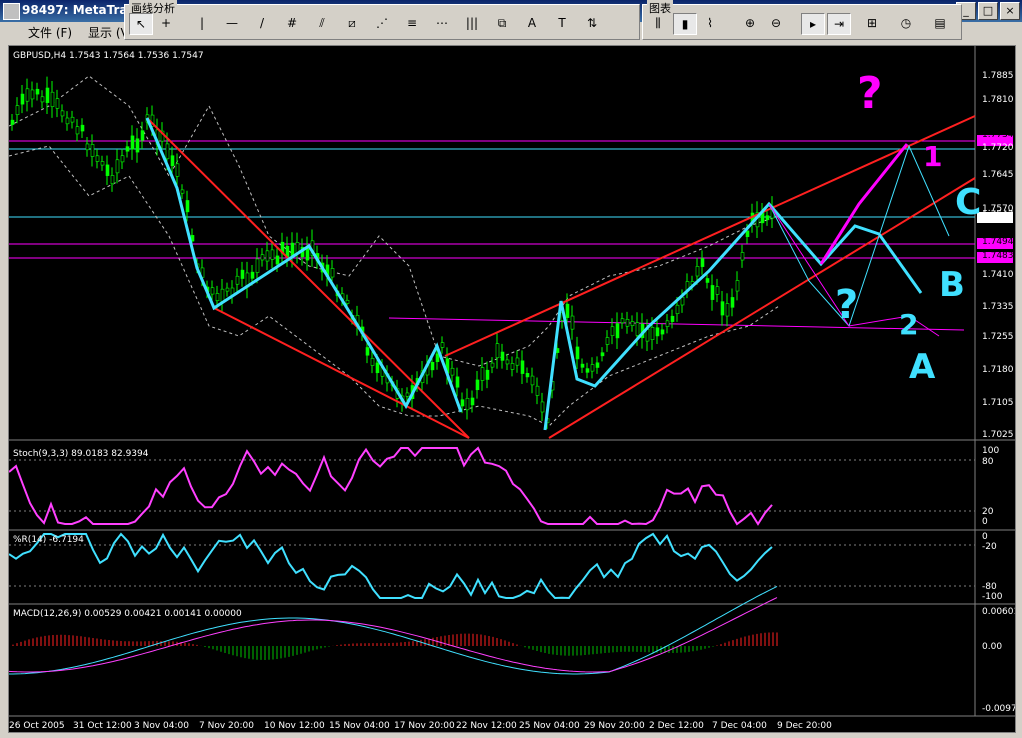  I want to click on close-button: ×, so click(1010, 11).